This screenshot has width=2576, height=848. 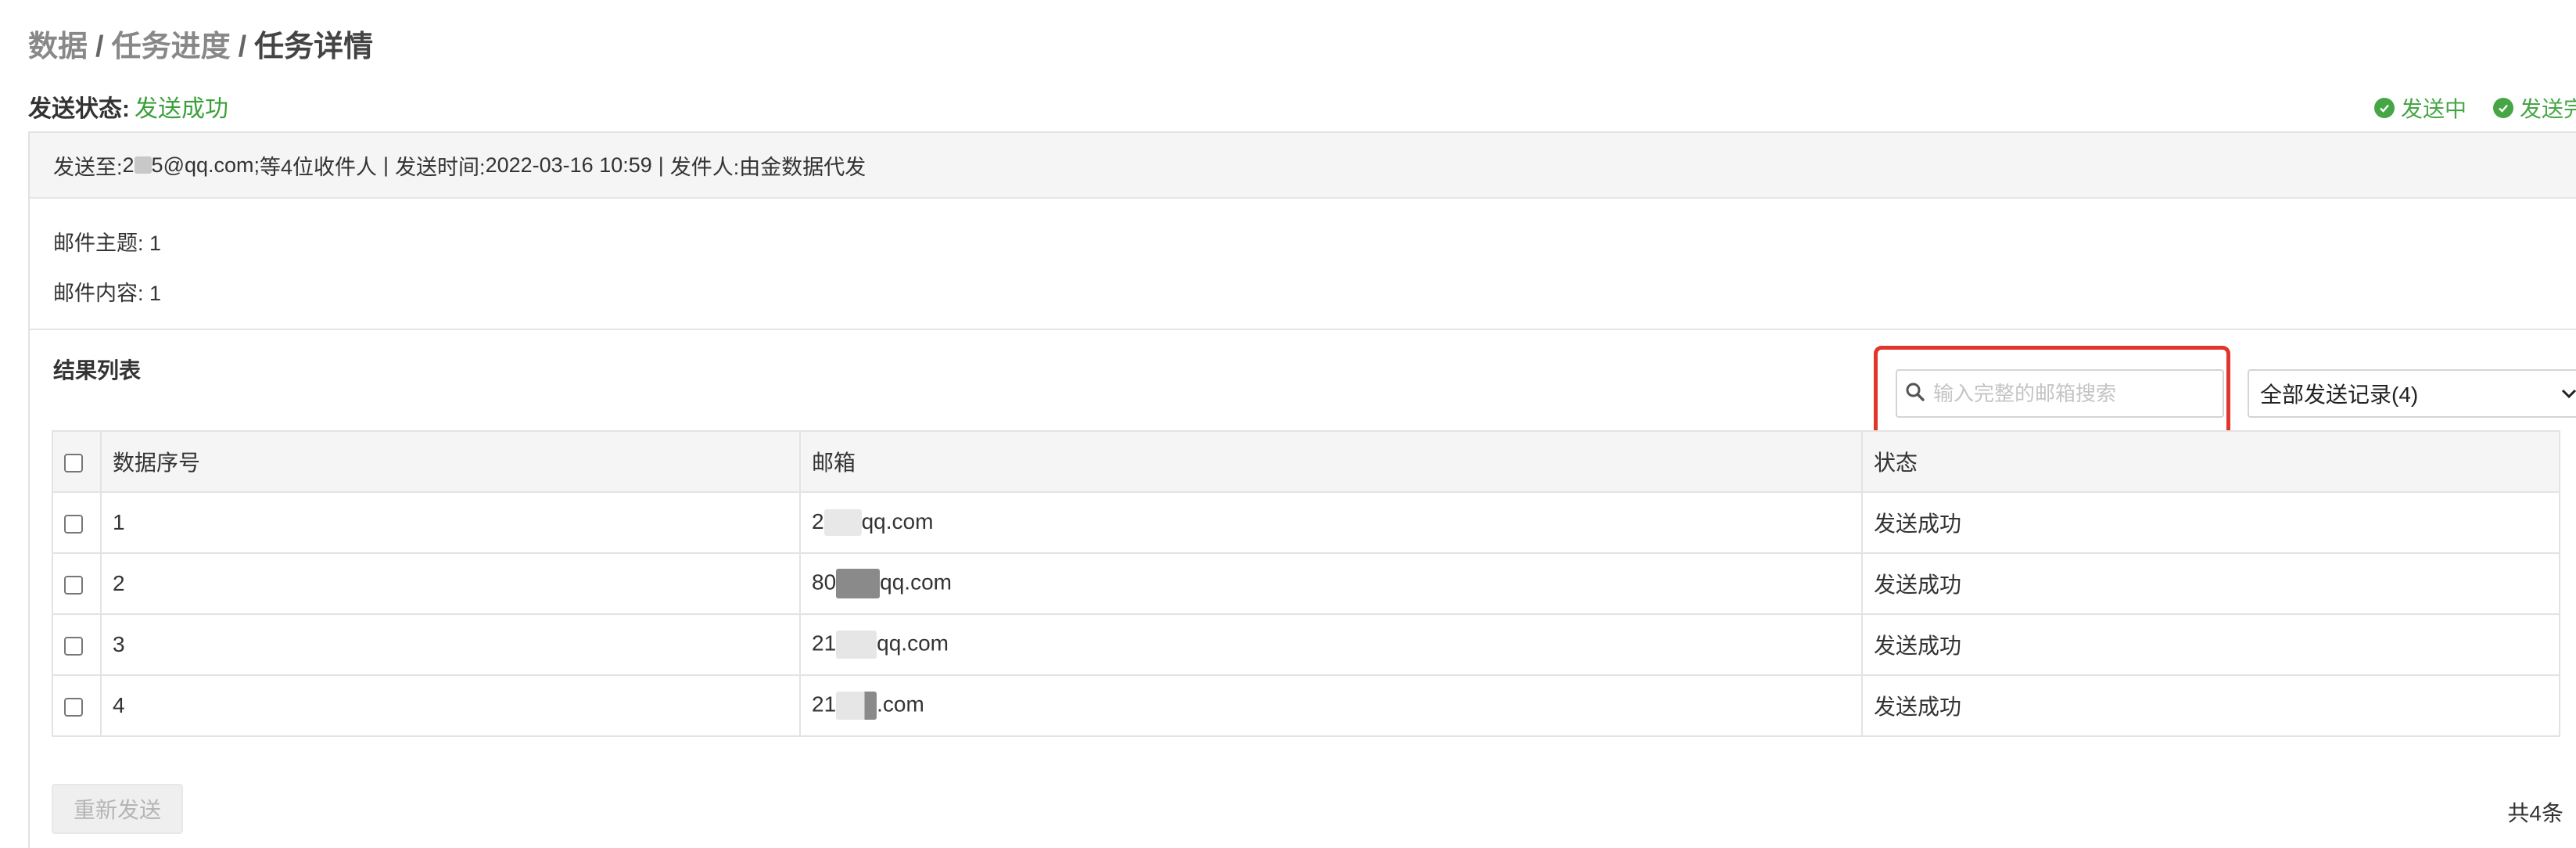 I want to click on row-index: 2, so click(x=450, y=583).